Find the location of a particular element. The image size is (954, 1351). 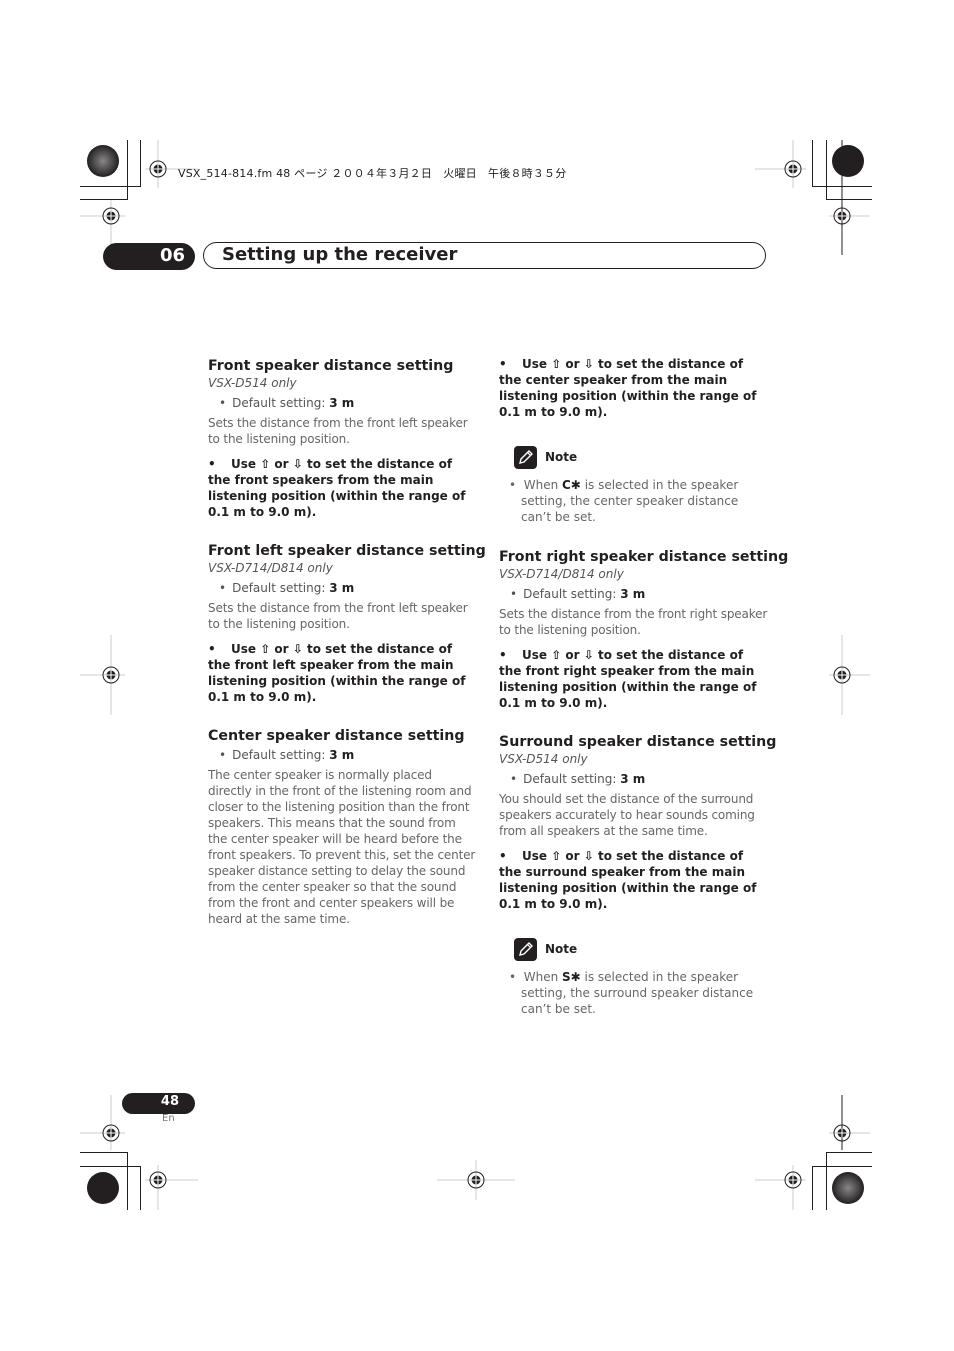

chapter-number: 06 is located at coordinates (172, 255).